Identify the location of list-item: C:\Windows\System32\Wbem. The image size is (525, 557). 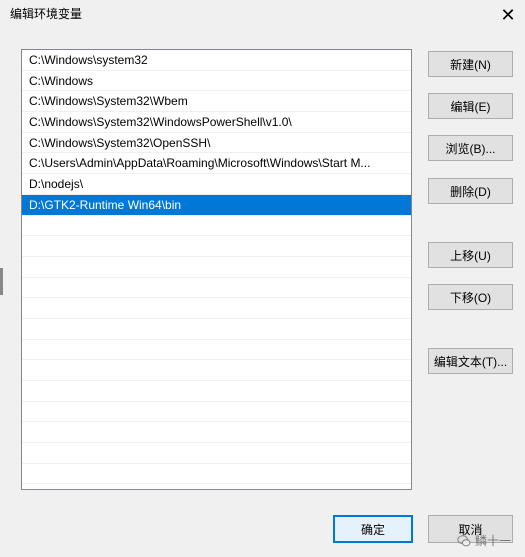
(216, 102).